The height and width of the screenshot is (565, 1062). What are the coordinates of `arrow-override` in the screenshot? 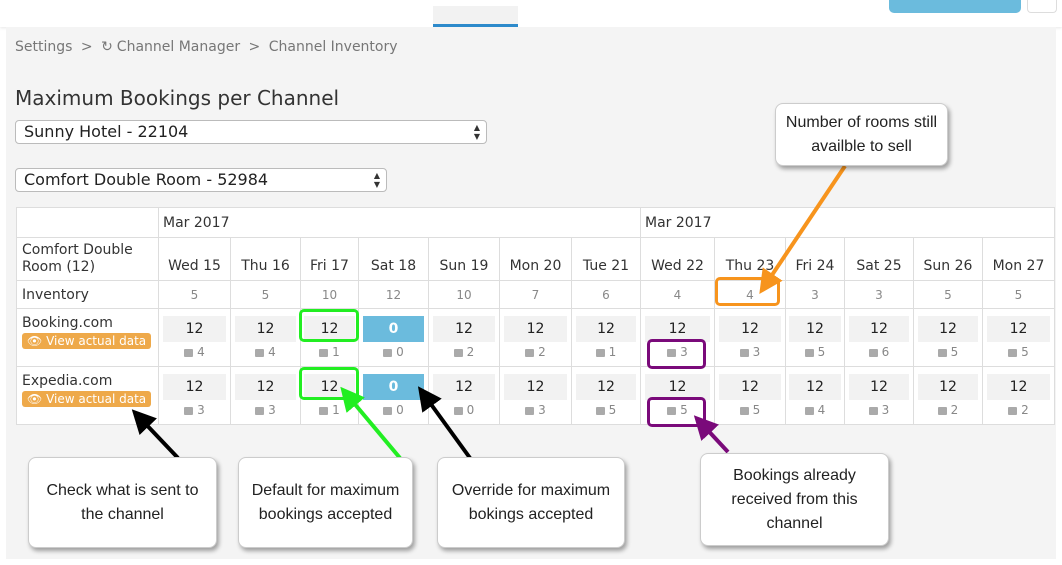 It's located at (444, 423).